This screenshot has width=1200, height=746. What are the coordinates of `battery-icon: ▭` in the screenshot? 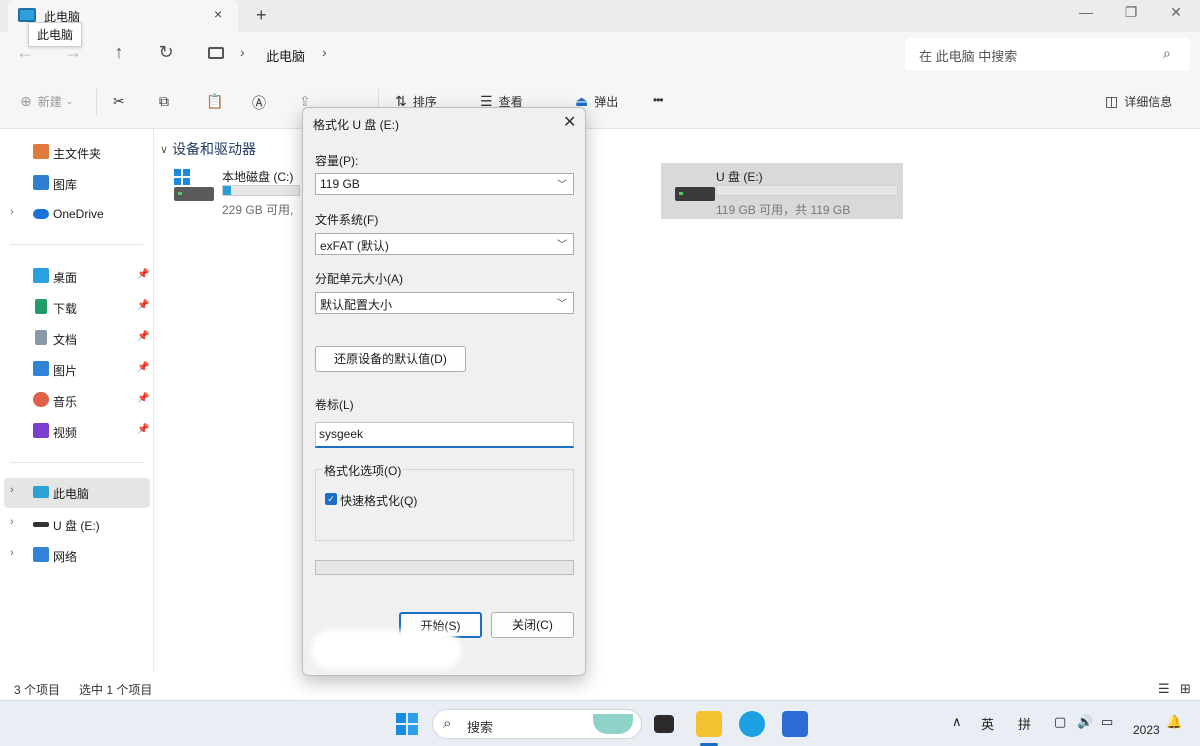 It's located at (1107, 722).